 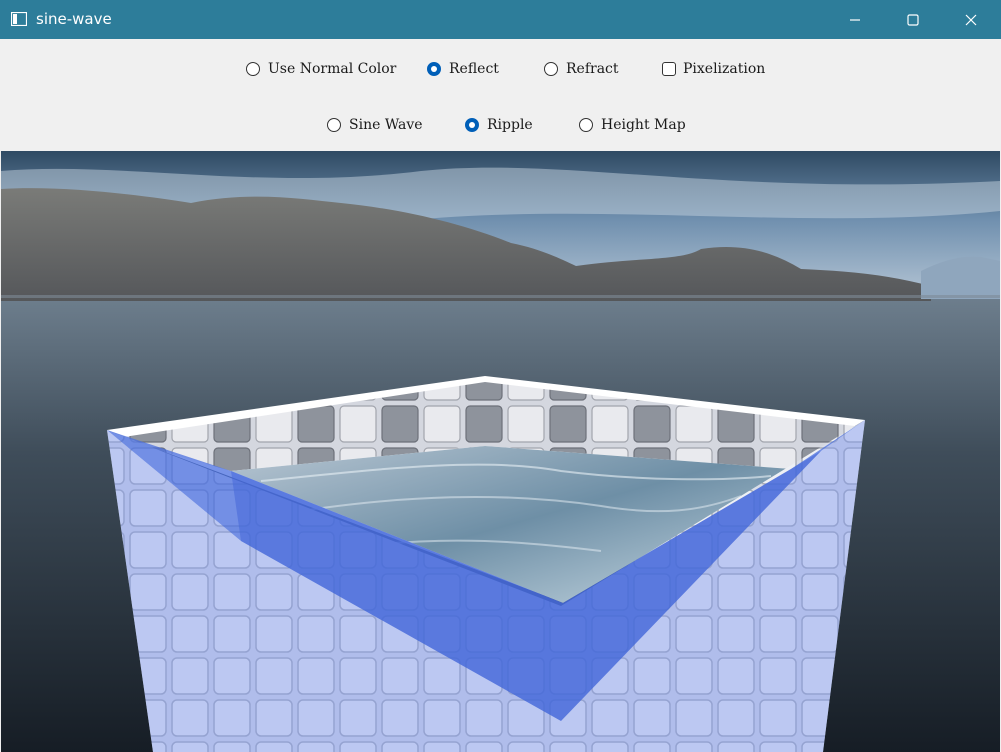 I want to click on maximize-icon, so click(x=913, y=19).